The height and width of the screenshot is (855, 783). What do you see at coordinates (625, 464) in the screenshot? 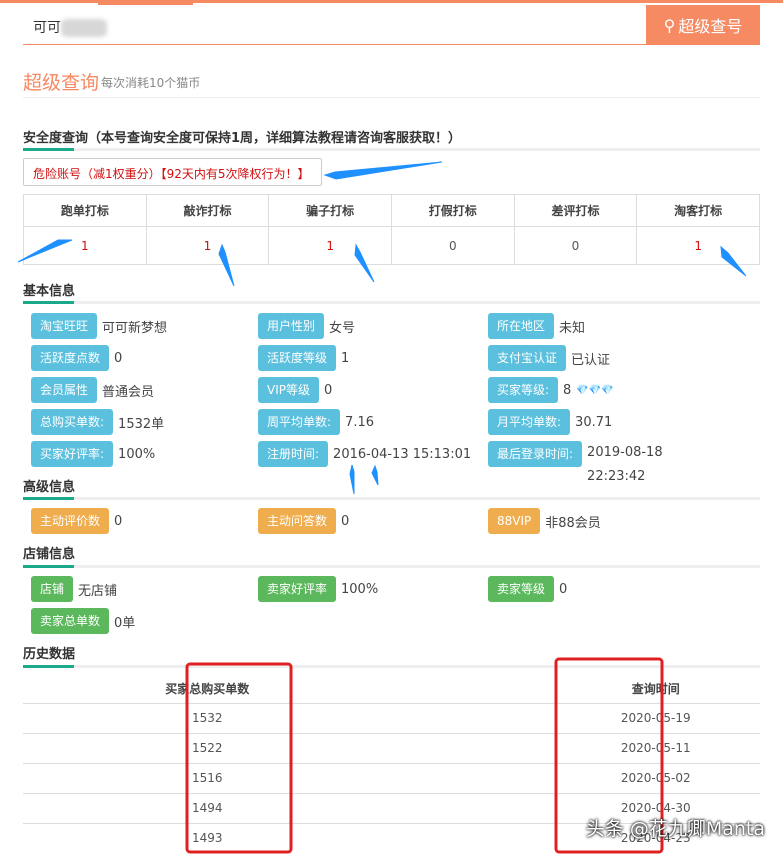
I see `basic-field-value: 2019-08-18 22:23:42` at bounding box center [625, 464].